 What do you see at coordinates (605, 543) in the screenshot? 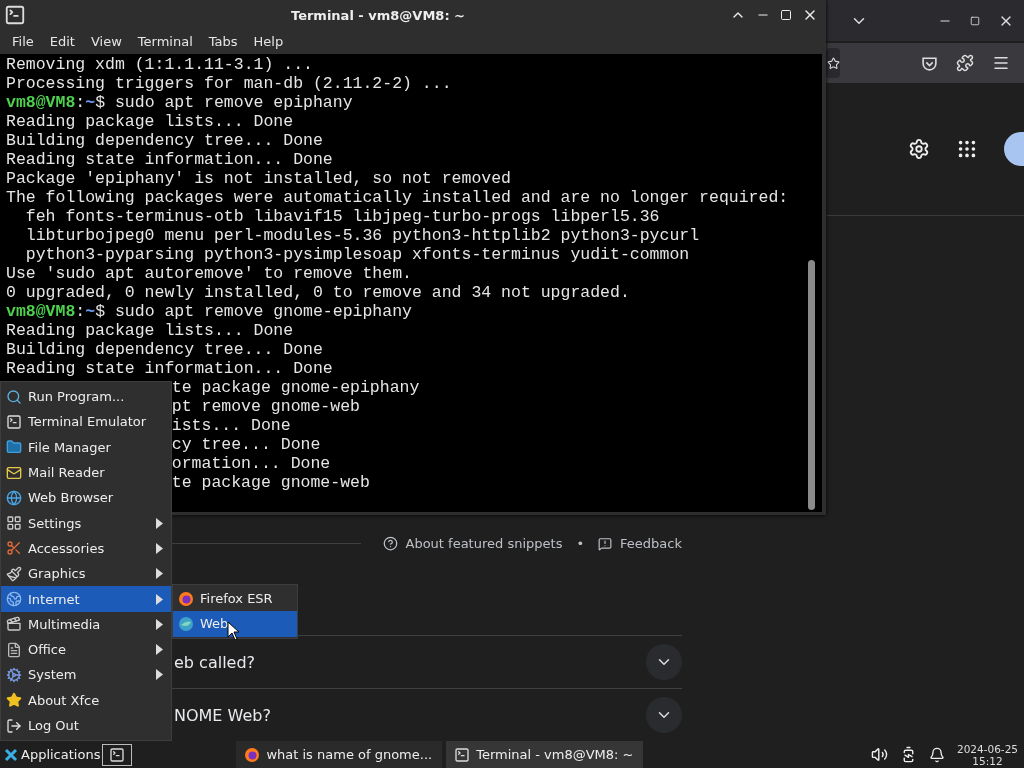
I see `feedback-icon` at bounding box center [605, 543].